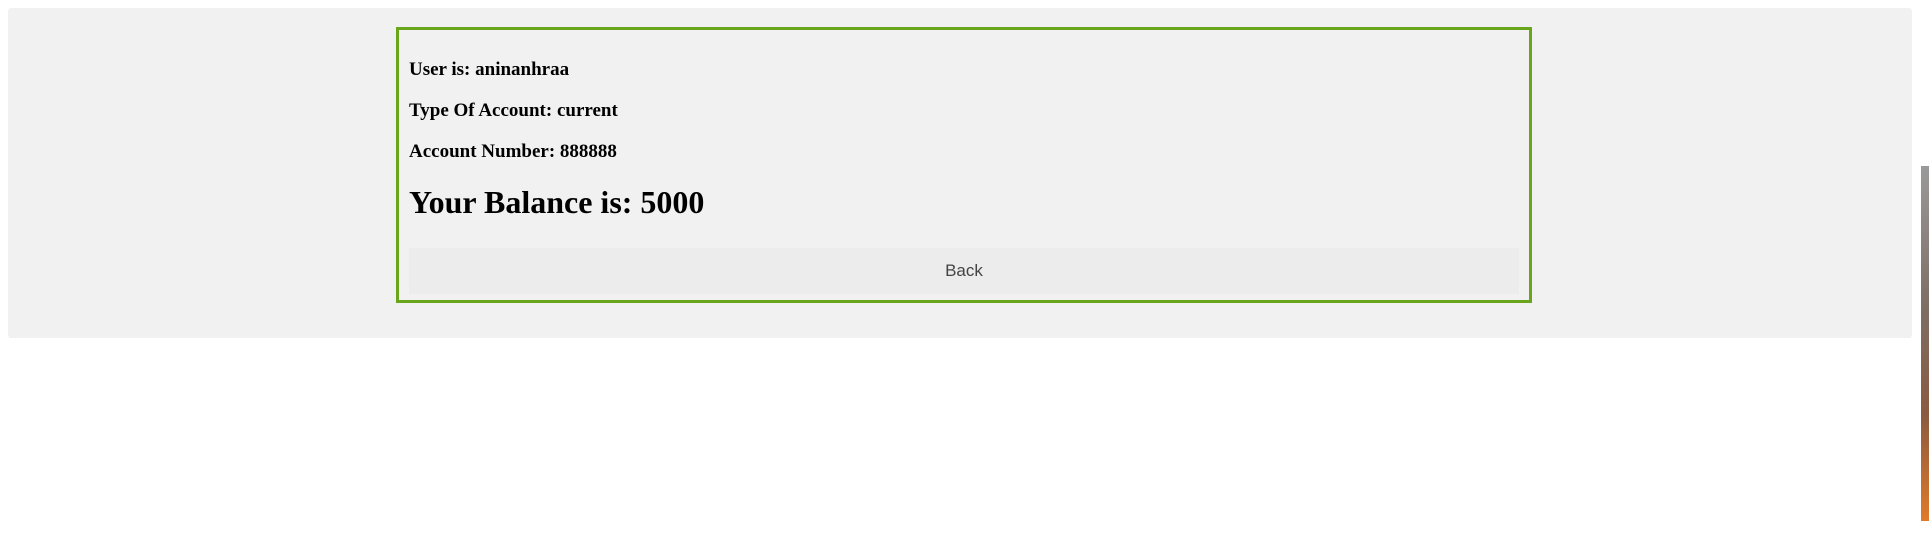 The width and height of the screenshot is (1929, 534). I want to click on back-button: Back, so click(964, 271).